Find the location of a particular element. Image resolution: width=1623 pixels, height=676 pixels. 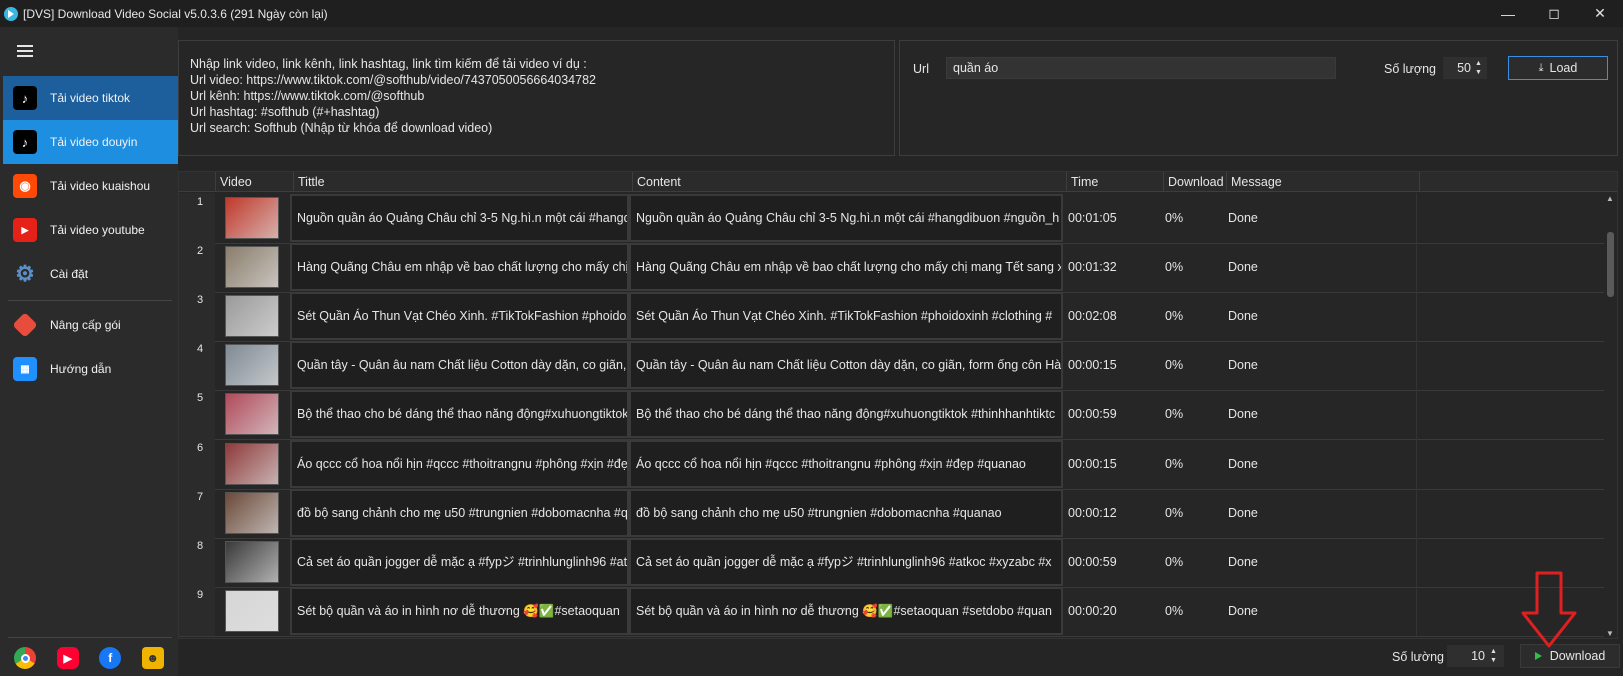

facebook-icon: f is located at coordinates (110, 658).